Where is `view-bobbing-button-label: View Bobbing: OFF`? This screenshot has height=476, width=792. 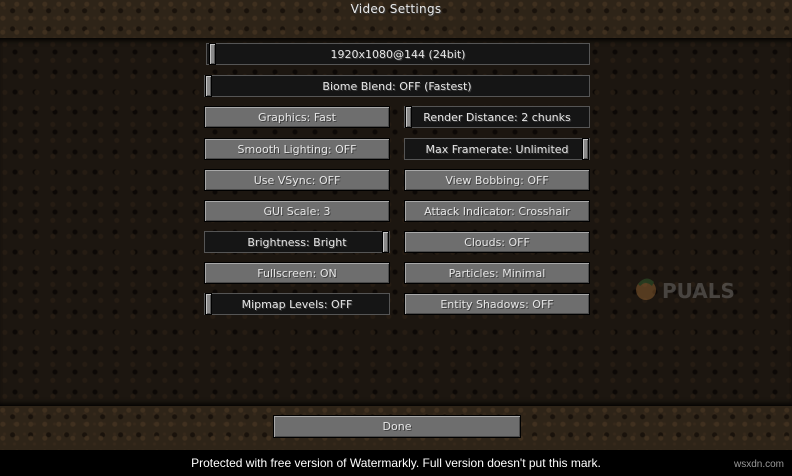
view-bobbing-button-label: View Bobbing: OFF is located at coordinates (497, 180).